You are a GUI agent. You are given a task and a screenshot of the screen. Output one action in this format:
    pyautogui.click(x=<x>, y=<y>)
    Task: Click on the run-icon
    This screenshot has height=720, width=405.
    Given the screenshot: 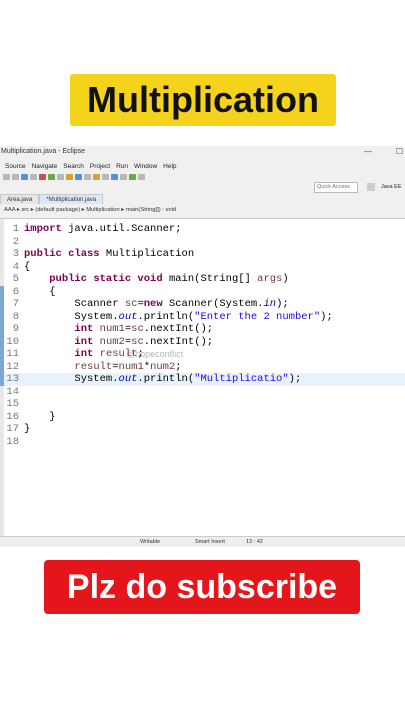 What is the action you would take?
    pyautogui.click(x=51, y=177)
    